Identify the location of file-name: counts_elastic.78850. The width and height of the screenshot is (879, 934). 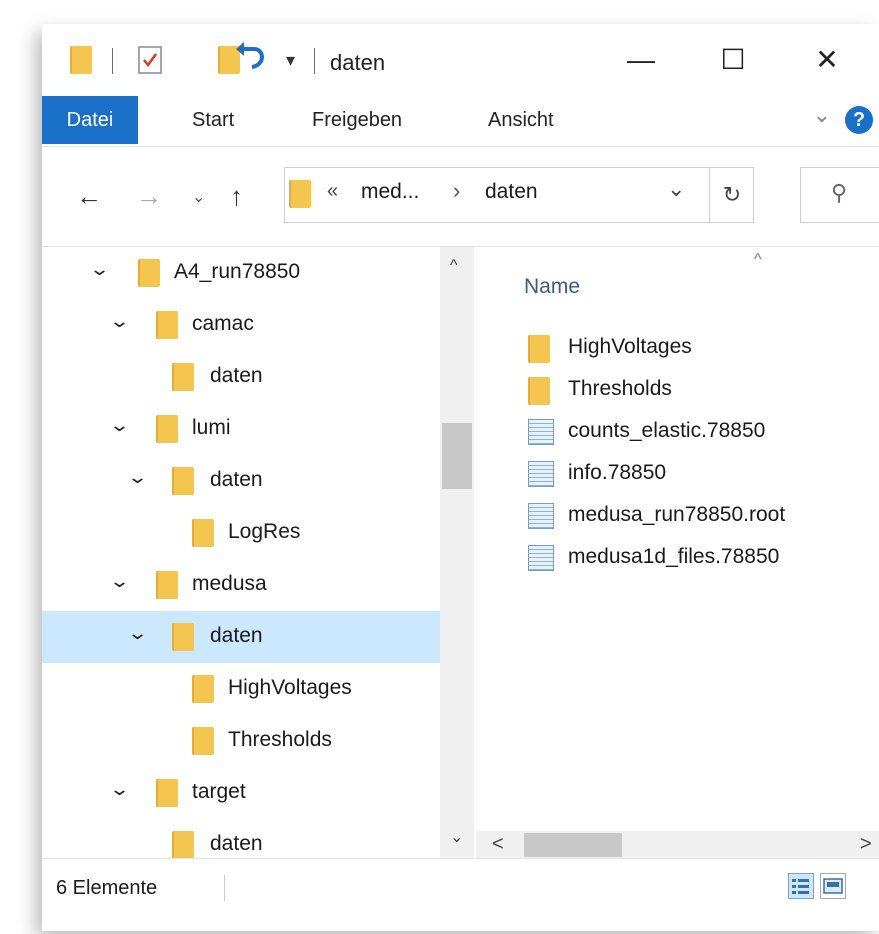
(667, 430).